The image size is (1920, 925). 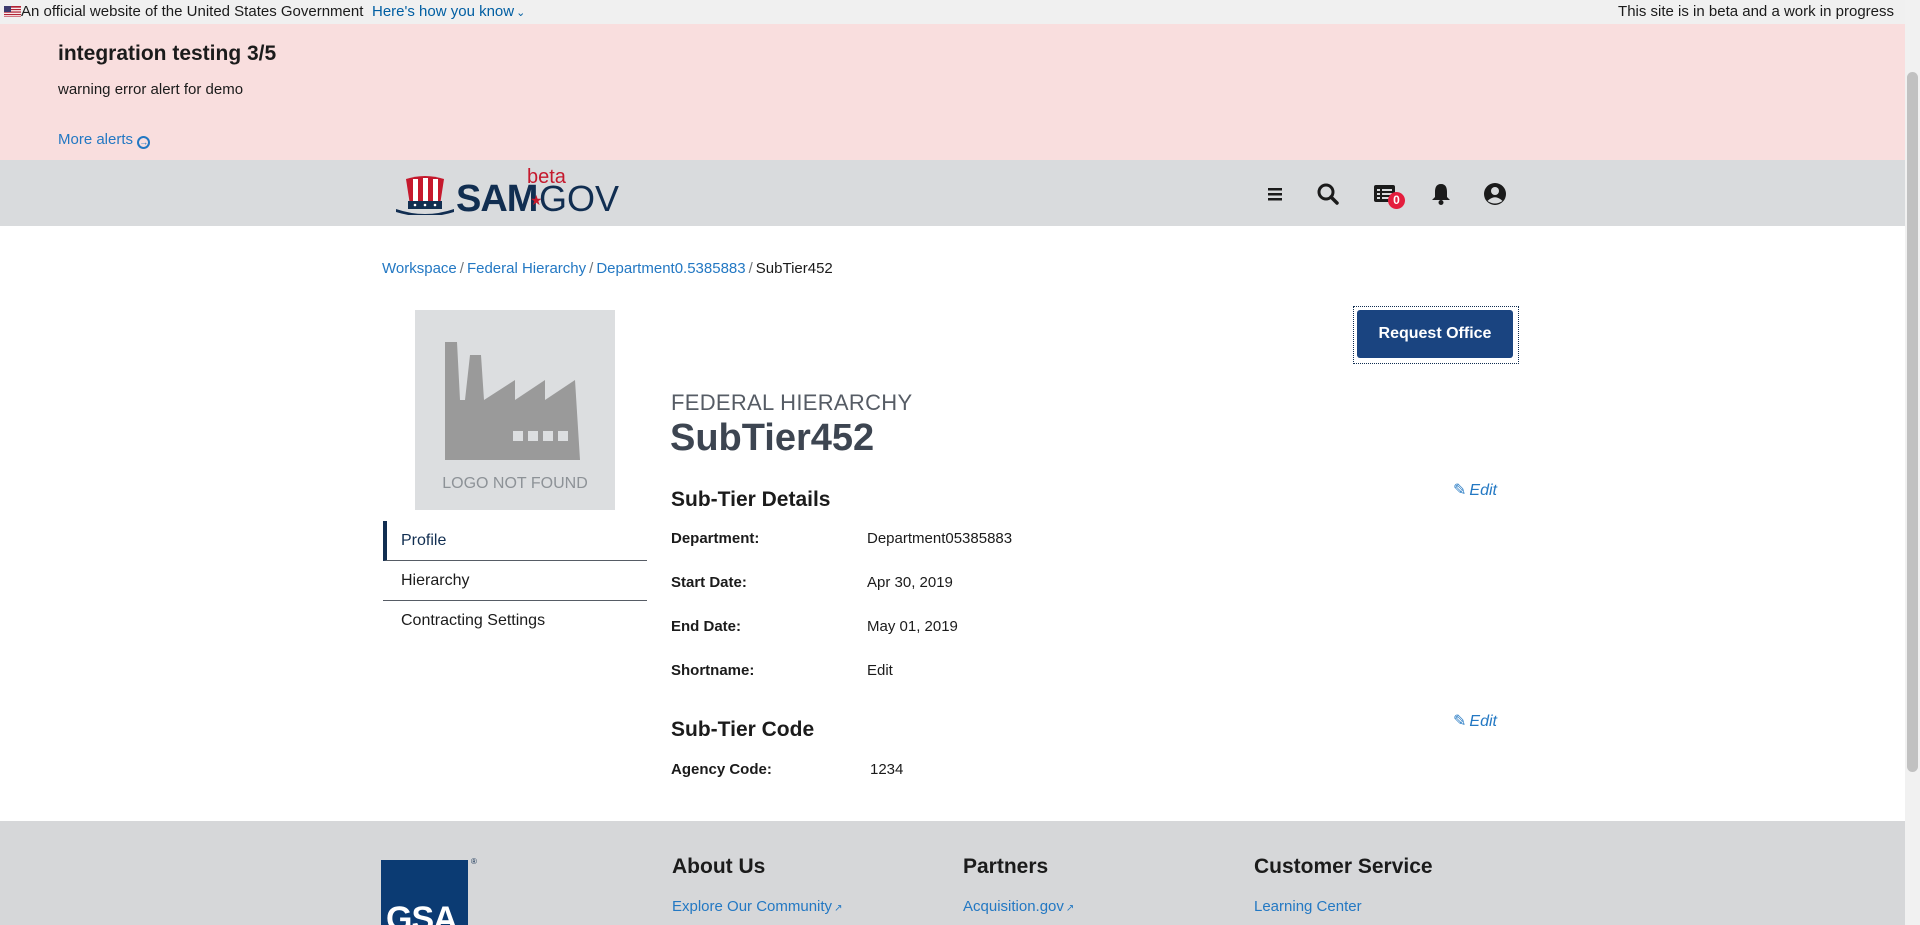 What do you see at coordinates (422, 912) in the screenshot?
I see `gsa-logo-text: GSA` at bounding box center [422, 912].